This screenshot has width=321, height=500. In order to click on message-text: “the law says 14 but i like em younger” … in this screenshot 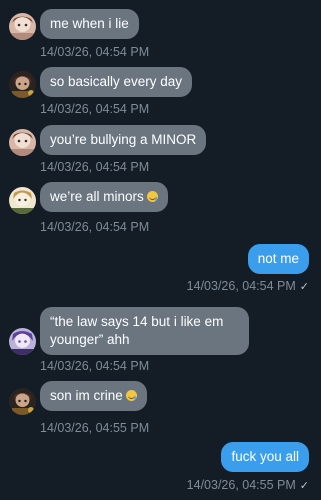, I will do `click(137, 330)`.